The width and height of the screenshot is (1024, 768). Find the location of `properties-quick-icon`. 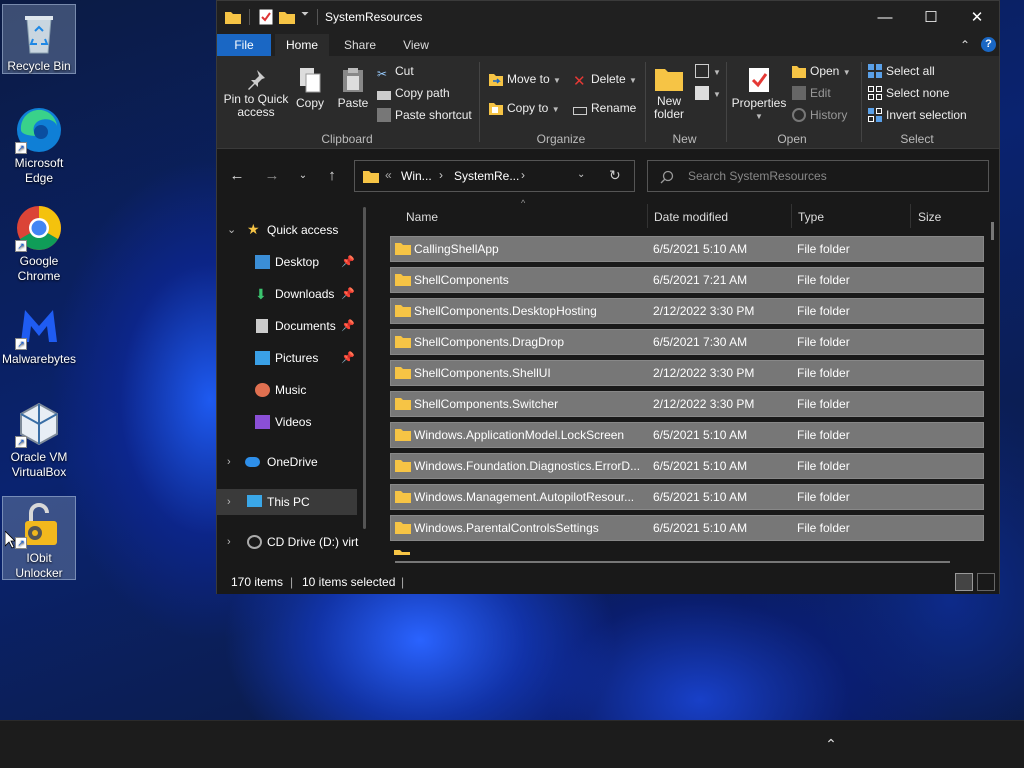

properties-quick-icon is located at coordinates (266, 17).